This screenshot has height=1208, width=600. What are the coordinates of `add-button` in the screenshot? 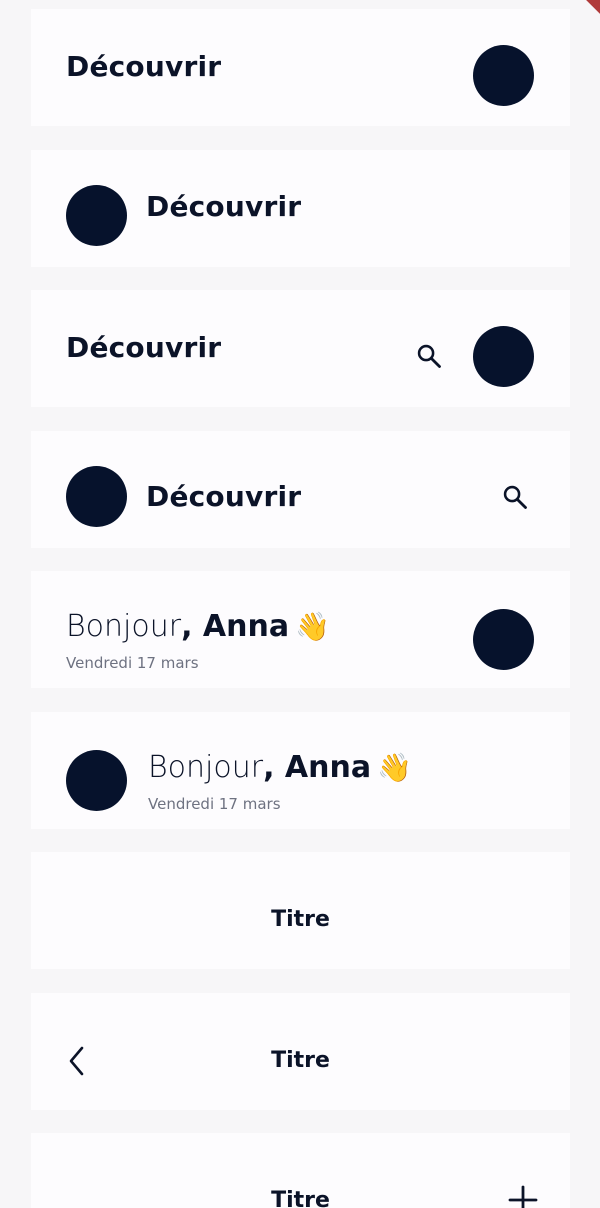 It's located at (523, 1195).